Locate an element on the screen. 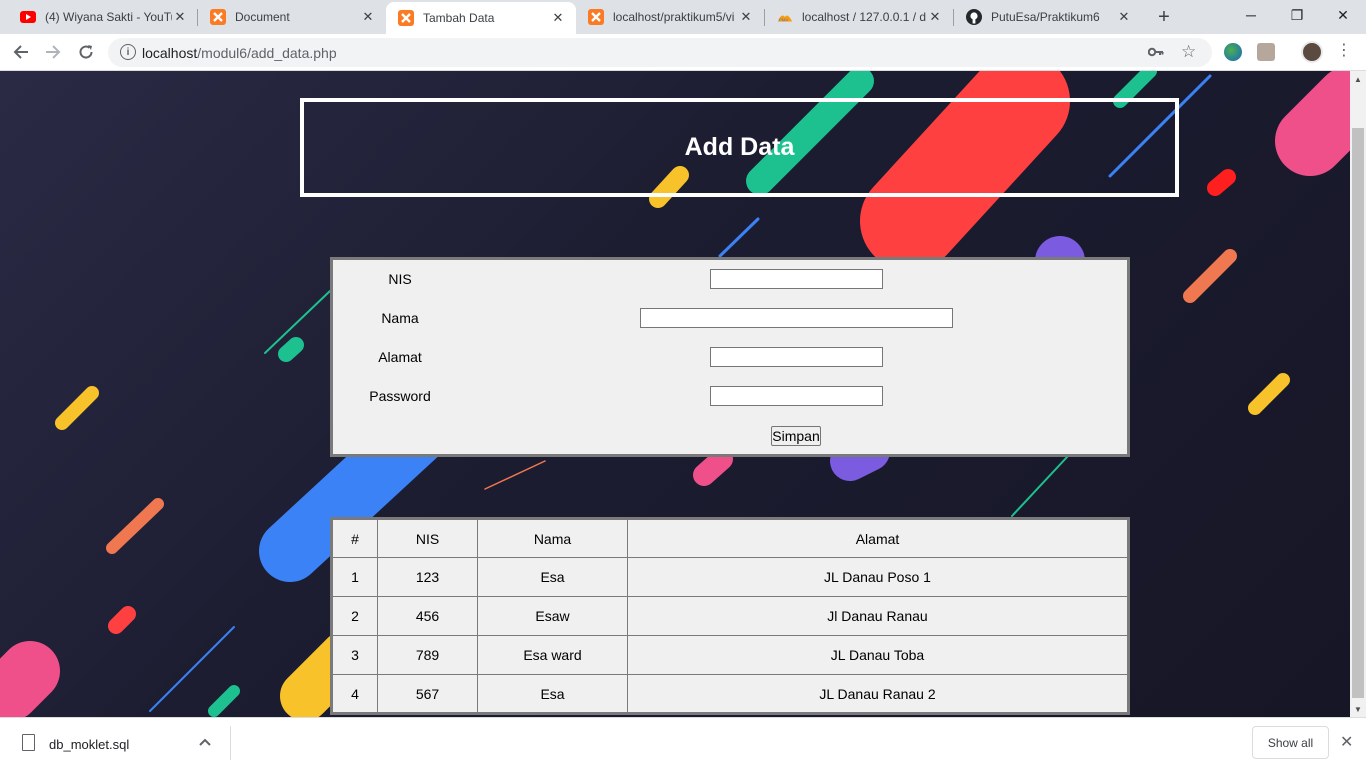 This screenshot has width=1366, height=768. cell-nis: 789 is located at coordinates (427, 655).